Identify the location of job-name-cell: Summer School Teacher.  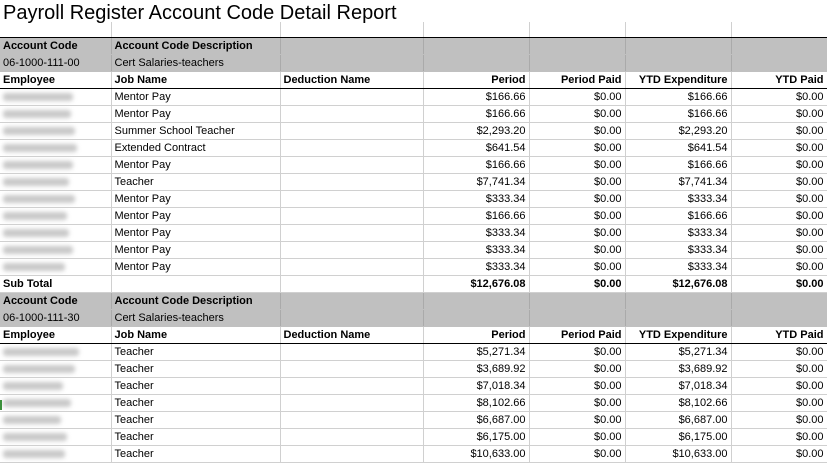
(196, 131).